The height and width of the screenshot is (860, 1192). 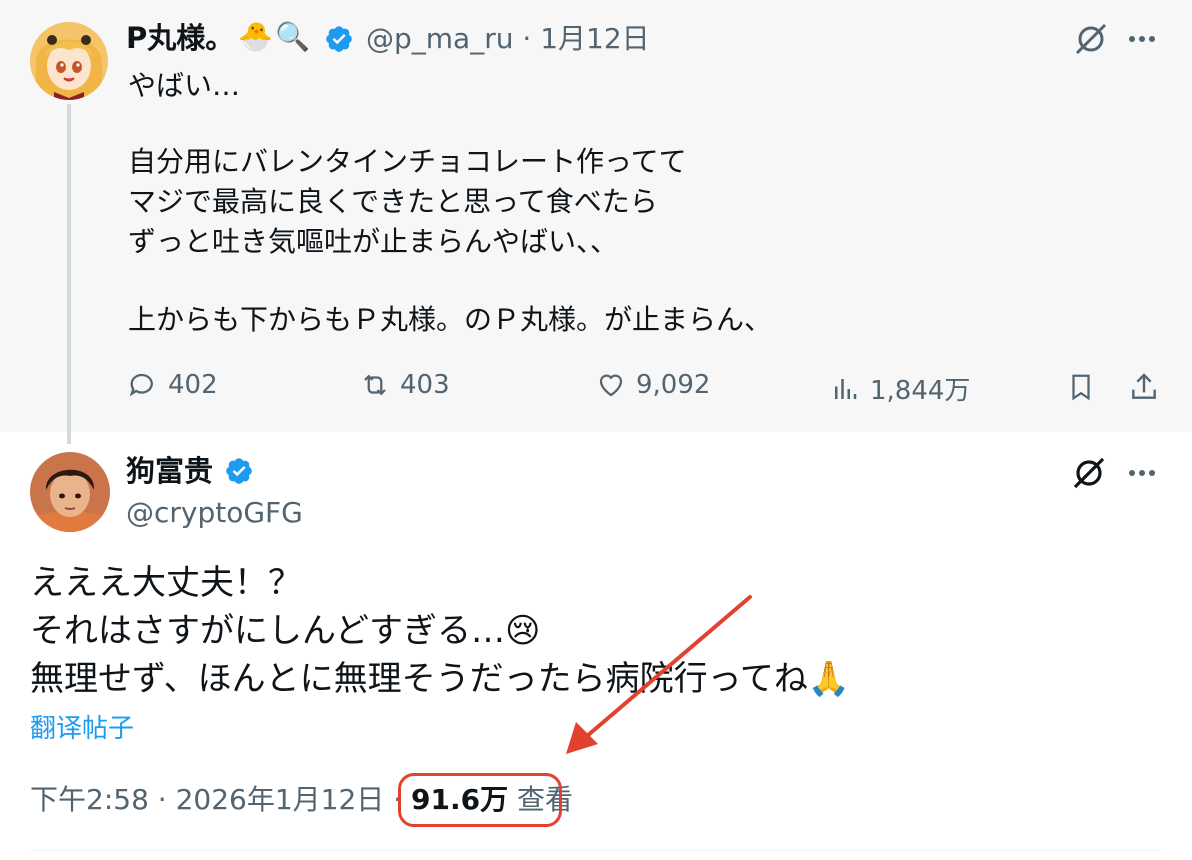 I want to click on annotation-highlight, so click(x=480, y=800).